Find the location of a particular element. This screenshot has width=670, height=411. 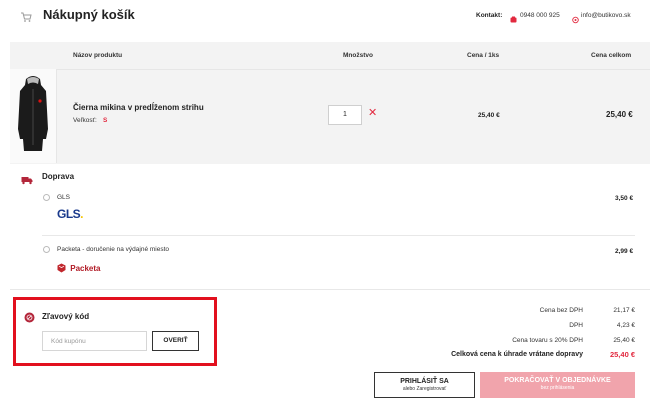

packeta-logo: Packeta is located at coordinates (78, 268).